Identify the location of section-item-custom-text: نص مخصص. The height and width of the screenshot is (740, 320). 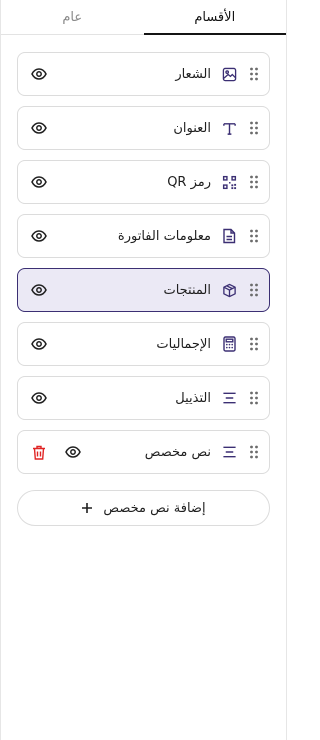
(143, 452).